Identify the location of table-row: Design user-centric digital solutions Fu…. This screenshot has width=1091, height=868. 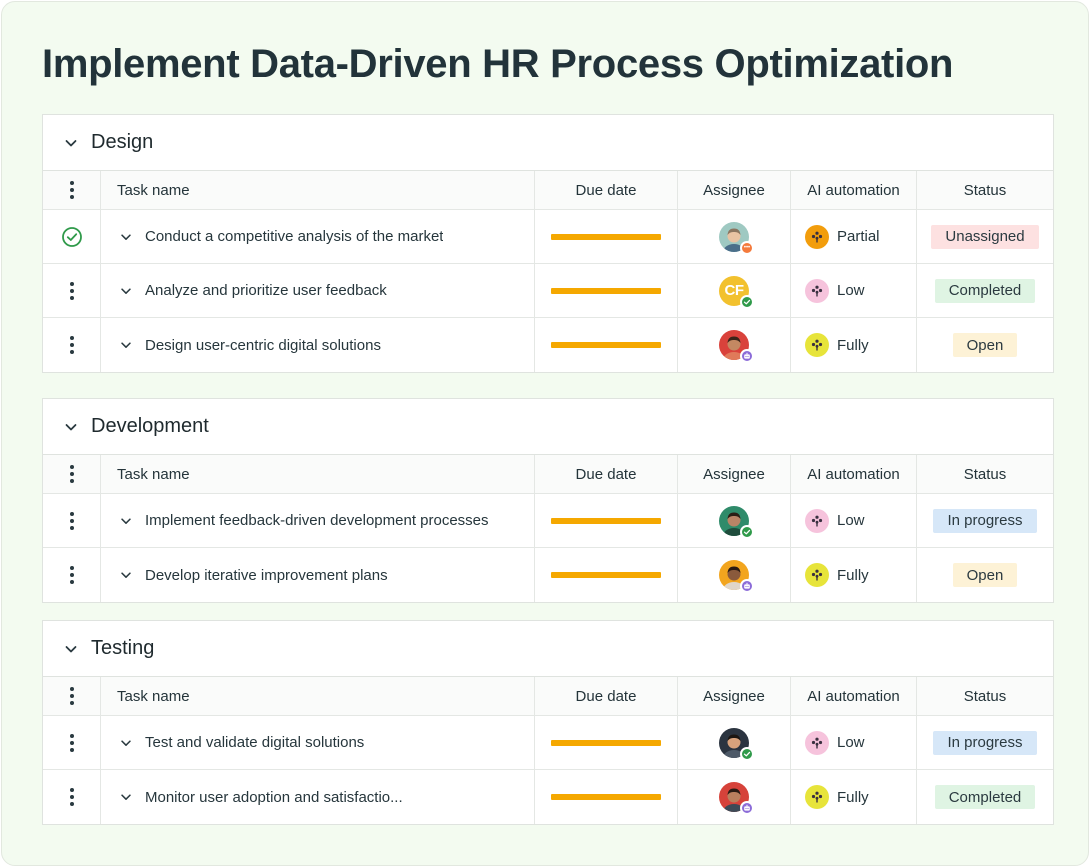
(548, 345).